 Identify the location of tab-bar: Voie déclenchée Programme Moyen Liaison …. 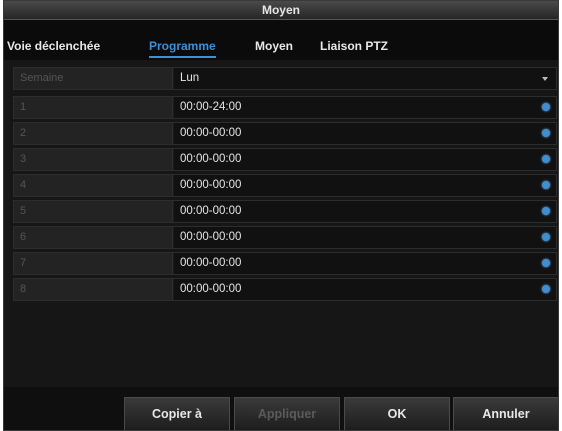
(281, 40).